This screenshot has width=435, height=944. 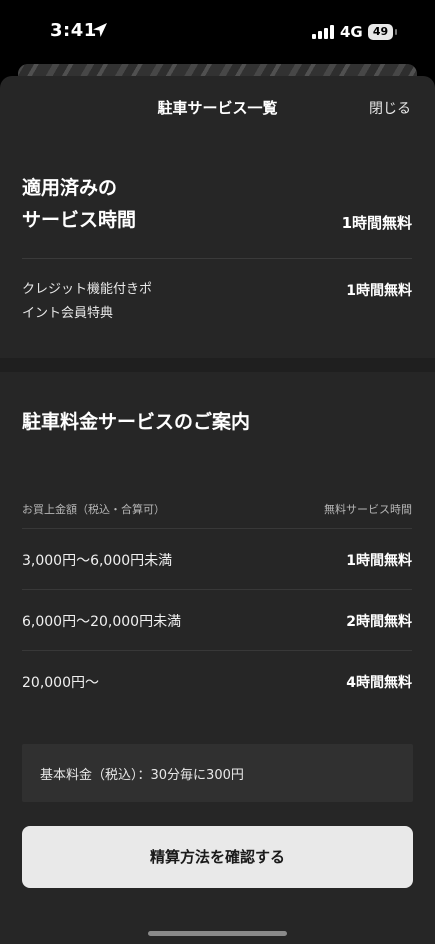 What do you see at coordinates (380, 32) in the screenshot?
I see `battery-level: 49` at bounding box center [380, 32].